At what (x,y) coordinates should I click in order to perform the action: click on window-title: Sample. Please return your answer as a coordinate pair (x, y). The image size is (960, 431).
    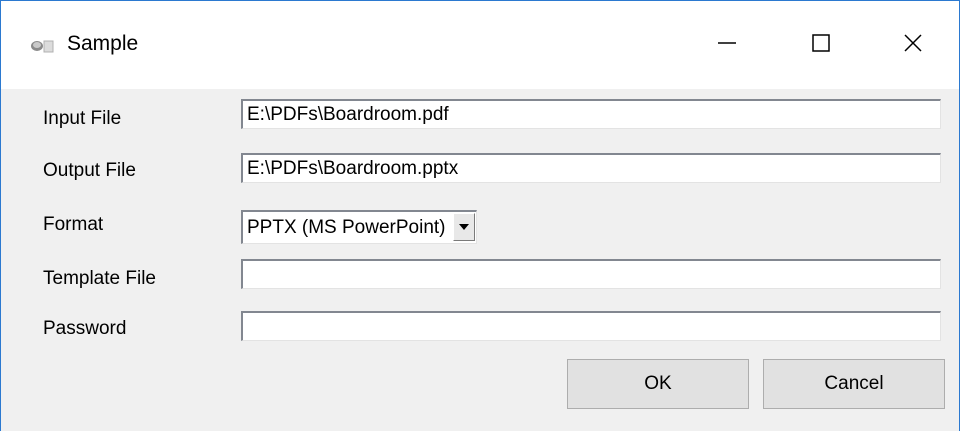
    Looking at the image, I should click on (103, 43).